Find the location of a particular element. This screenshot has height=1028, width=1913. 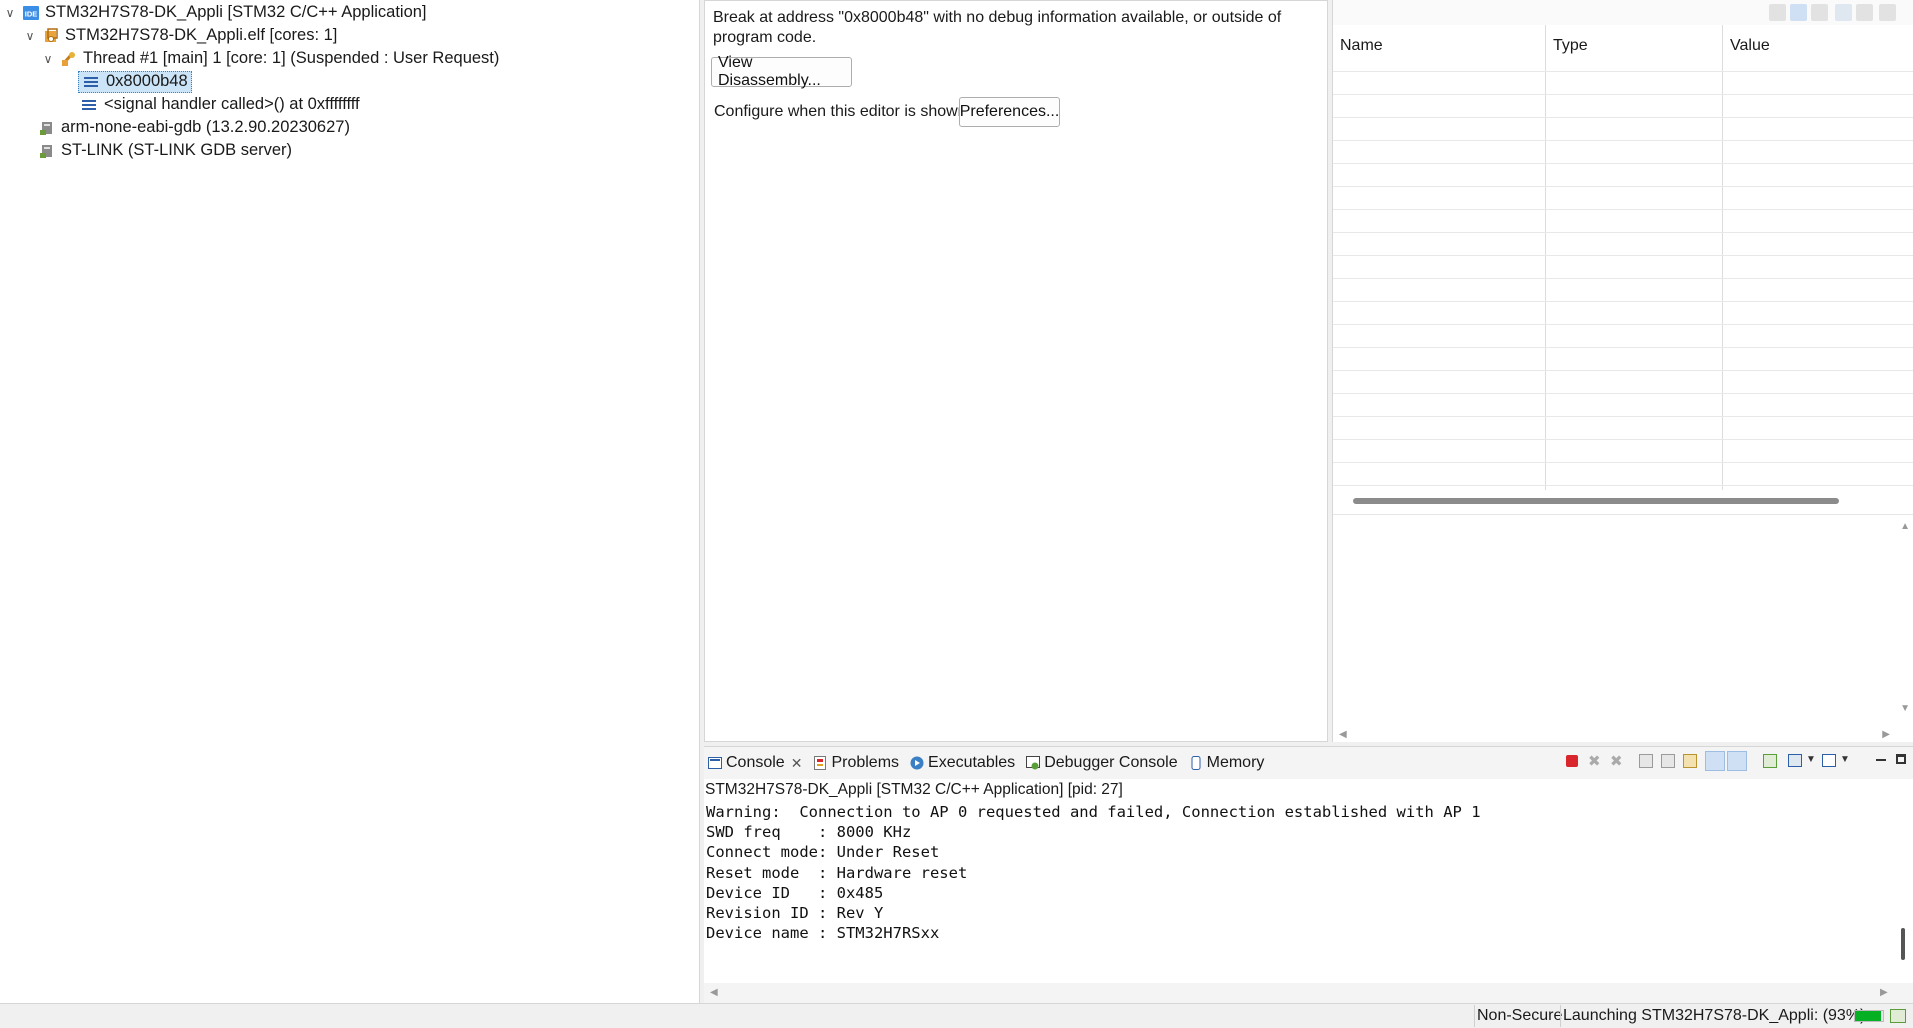

security-state-label: Non-Secure is located at coordinates (1520, 1015).